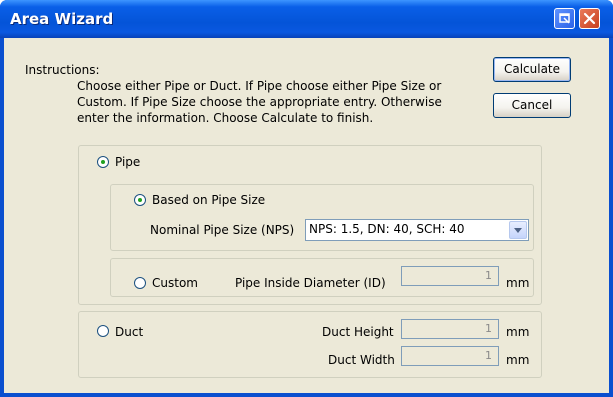 Image resolution: width=613 pixels, height=397 pixels. What do you see at coordinates (532, 69) in the screenshot?
I see `calculate-button: Calculate` at bounding box center [532, 69].